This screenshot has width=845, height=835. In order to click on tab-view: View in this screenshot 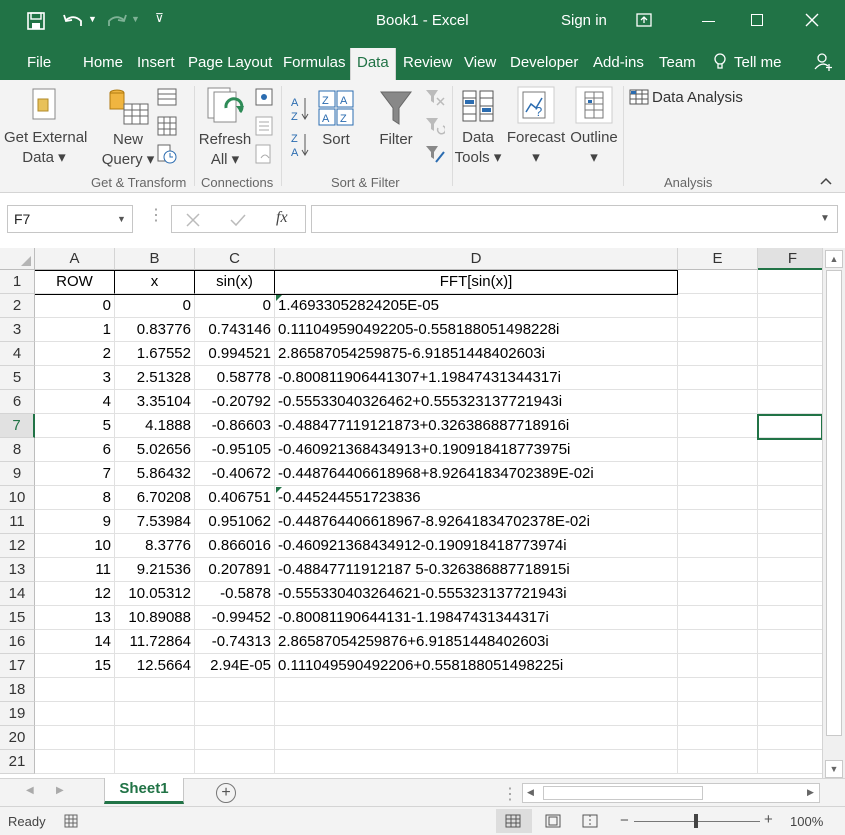, I will do `click(480, 62)`.